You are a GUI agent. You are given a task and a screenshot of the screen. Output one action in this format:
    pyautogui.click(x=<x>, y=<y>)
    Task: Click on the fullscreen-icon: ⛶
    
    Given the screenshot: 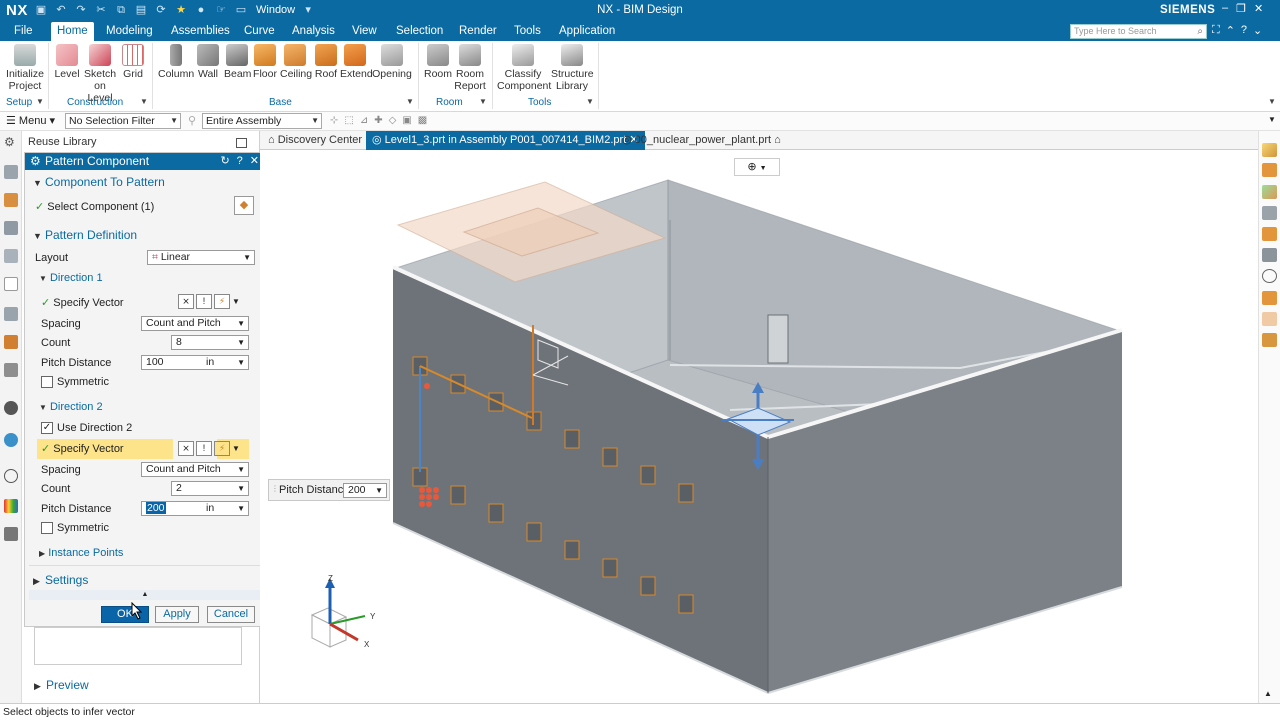 What is the action you would take?
    pyautogui.click(x=1216, y=30)
    